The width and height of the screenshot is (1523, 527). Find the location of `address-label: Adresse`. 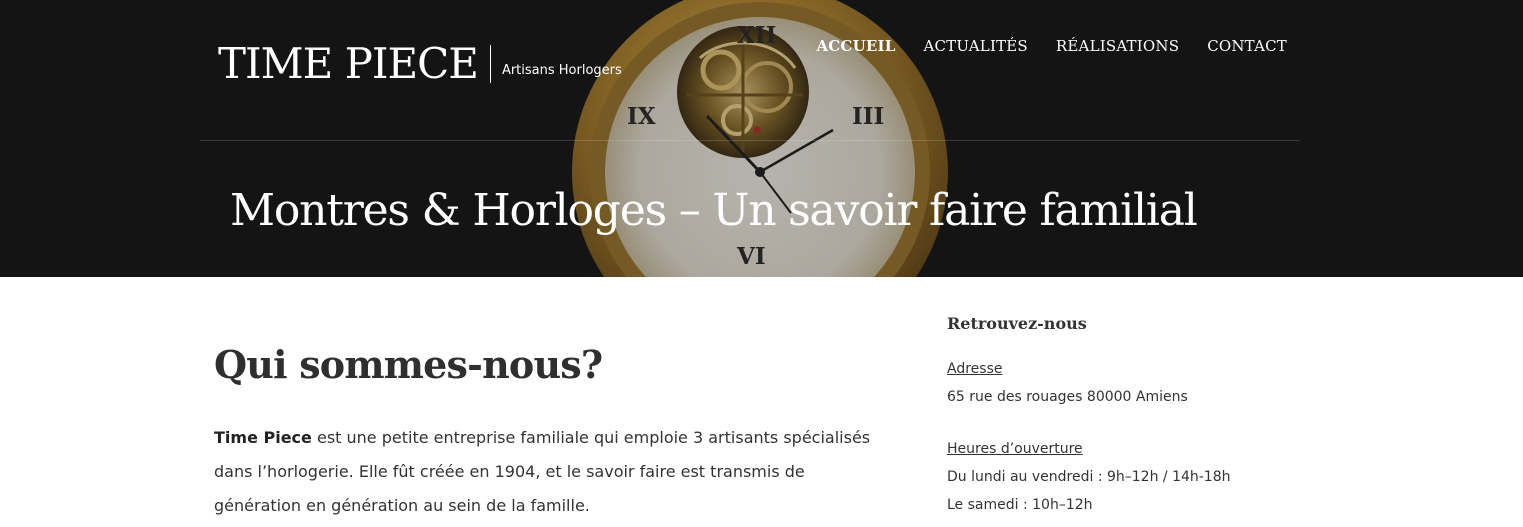

address-label: Adresse is located at coordinates (975, 369).